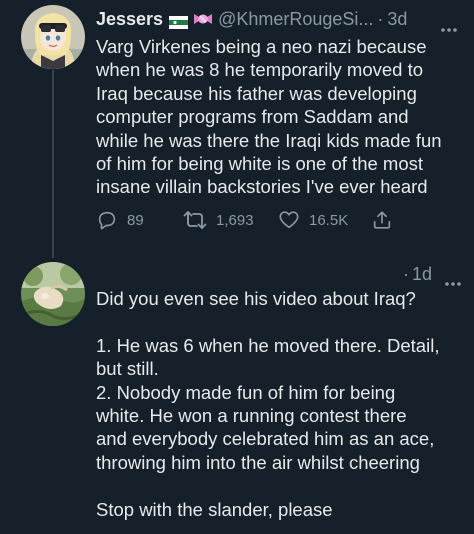 The width and height of the screenshot is (474, 534). Describe the element at coordinates (53, 164) in the screenshot. I see `thread-connector` at that location.